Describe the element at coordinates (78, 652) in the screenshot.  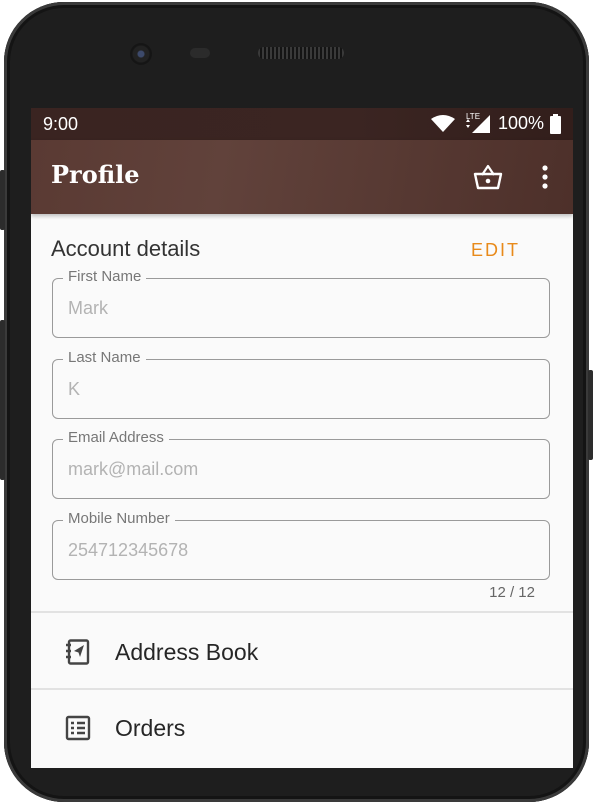
I see `address-book-icon` at that location.